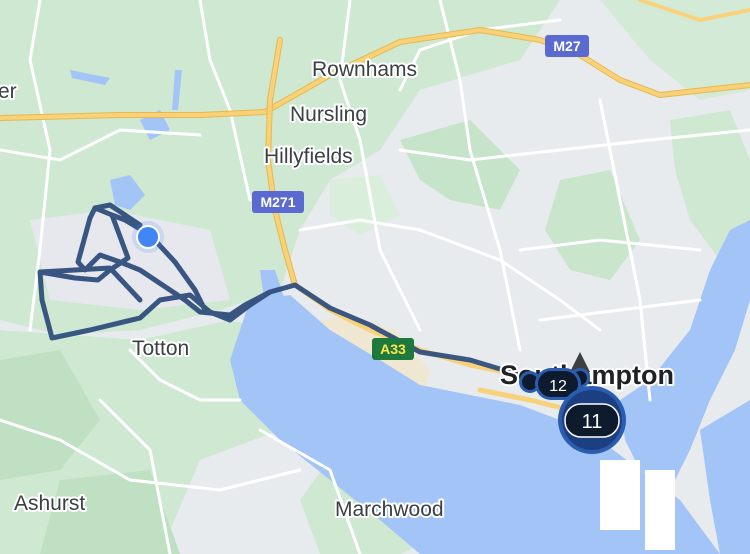  Describe the element at coordinates (620, 495) in the screenshot. I see `dock-area` at that location.